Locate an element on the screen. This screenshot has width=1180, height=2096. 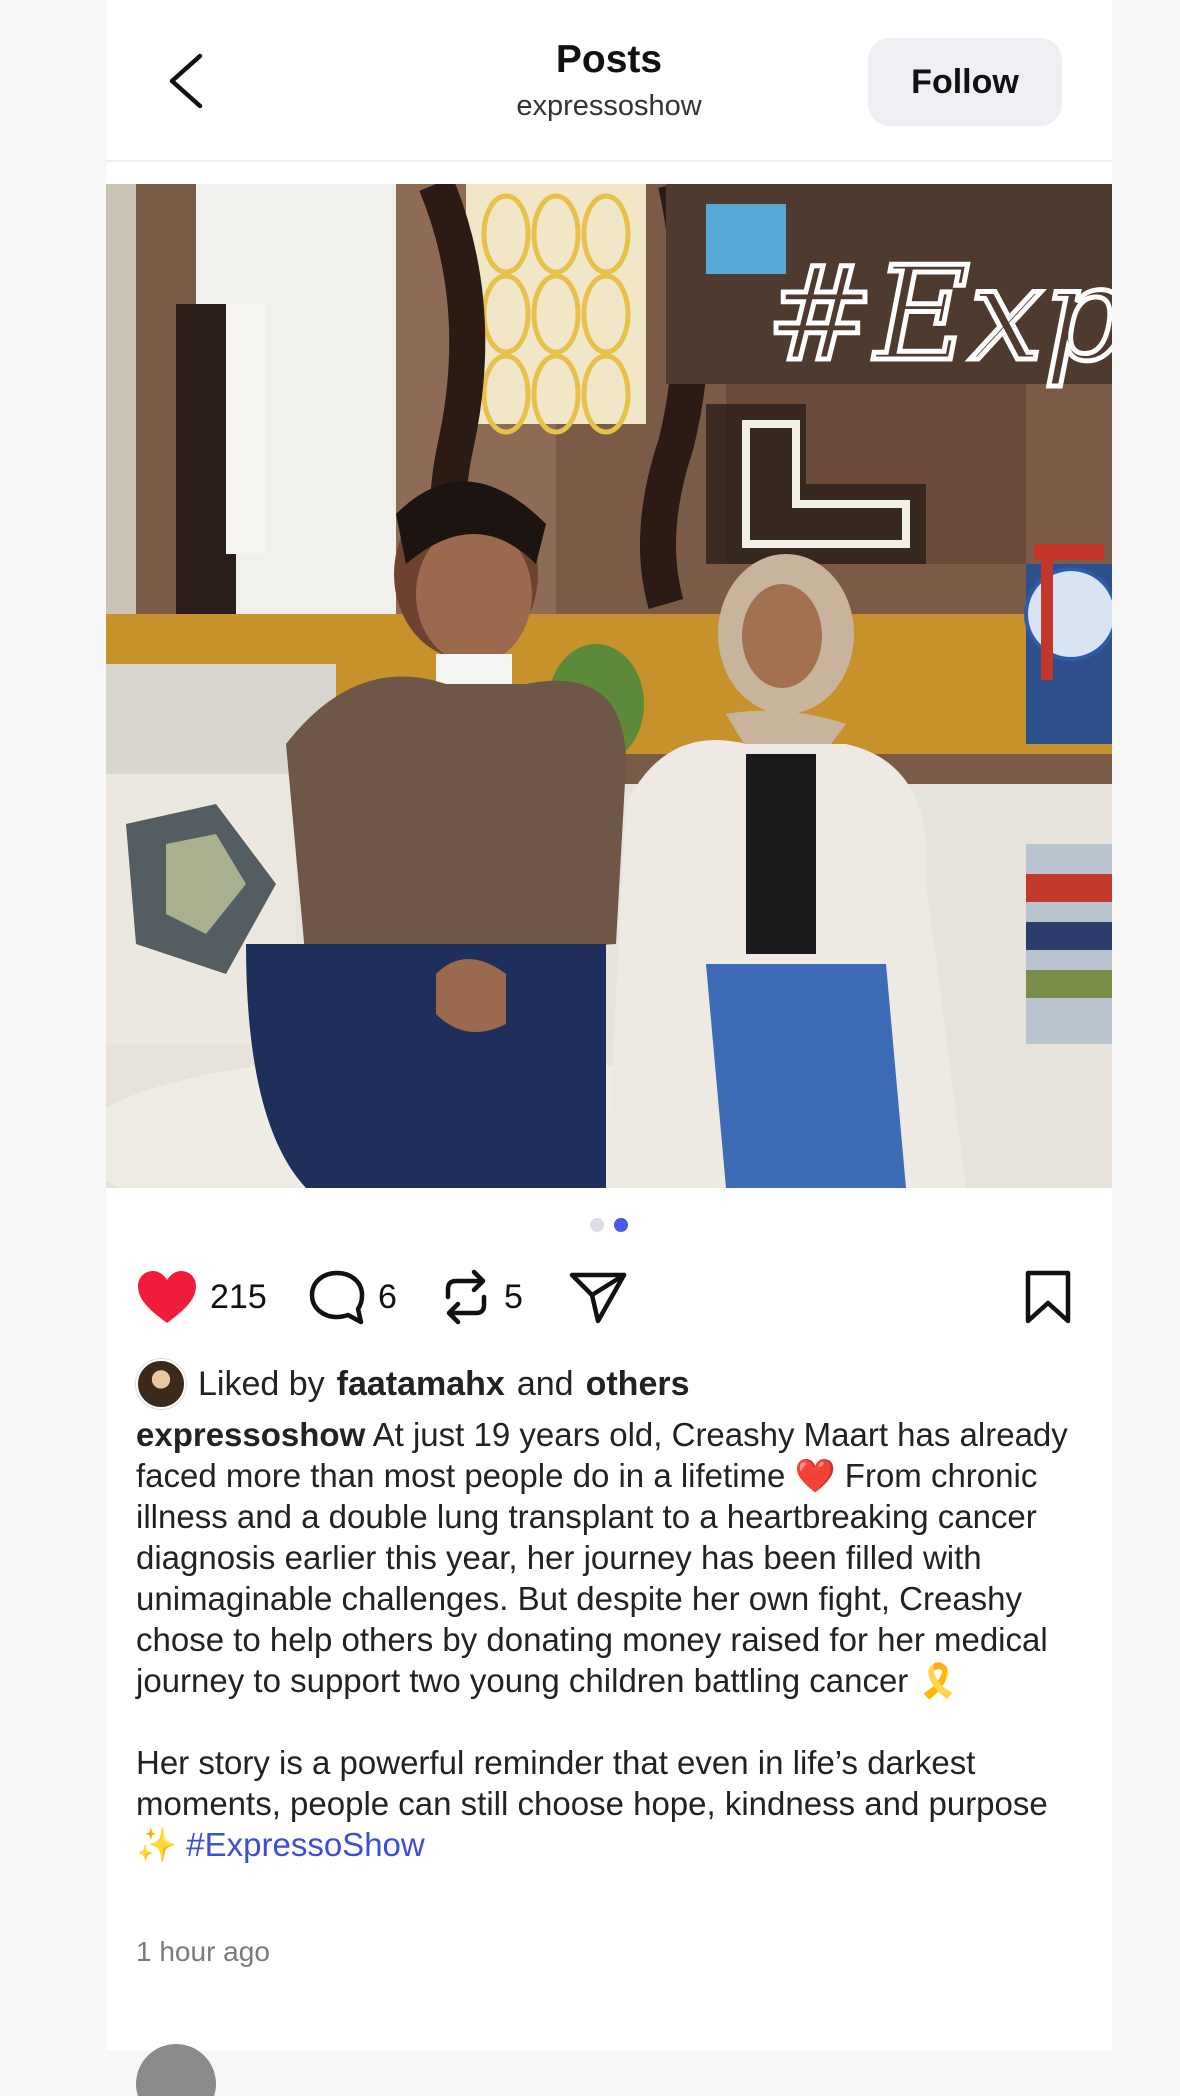
liked-by-others: others is located at coordinates (638, 1384).